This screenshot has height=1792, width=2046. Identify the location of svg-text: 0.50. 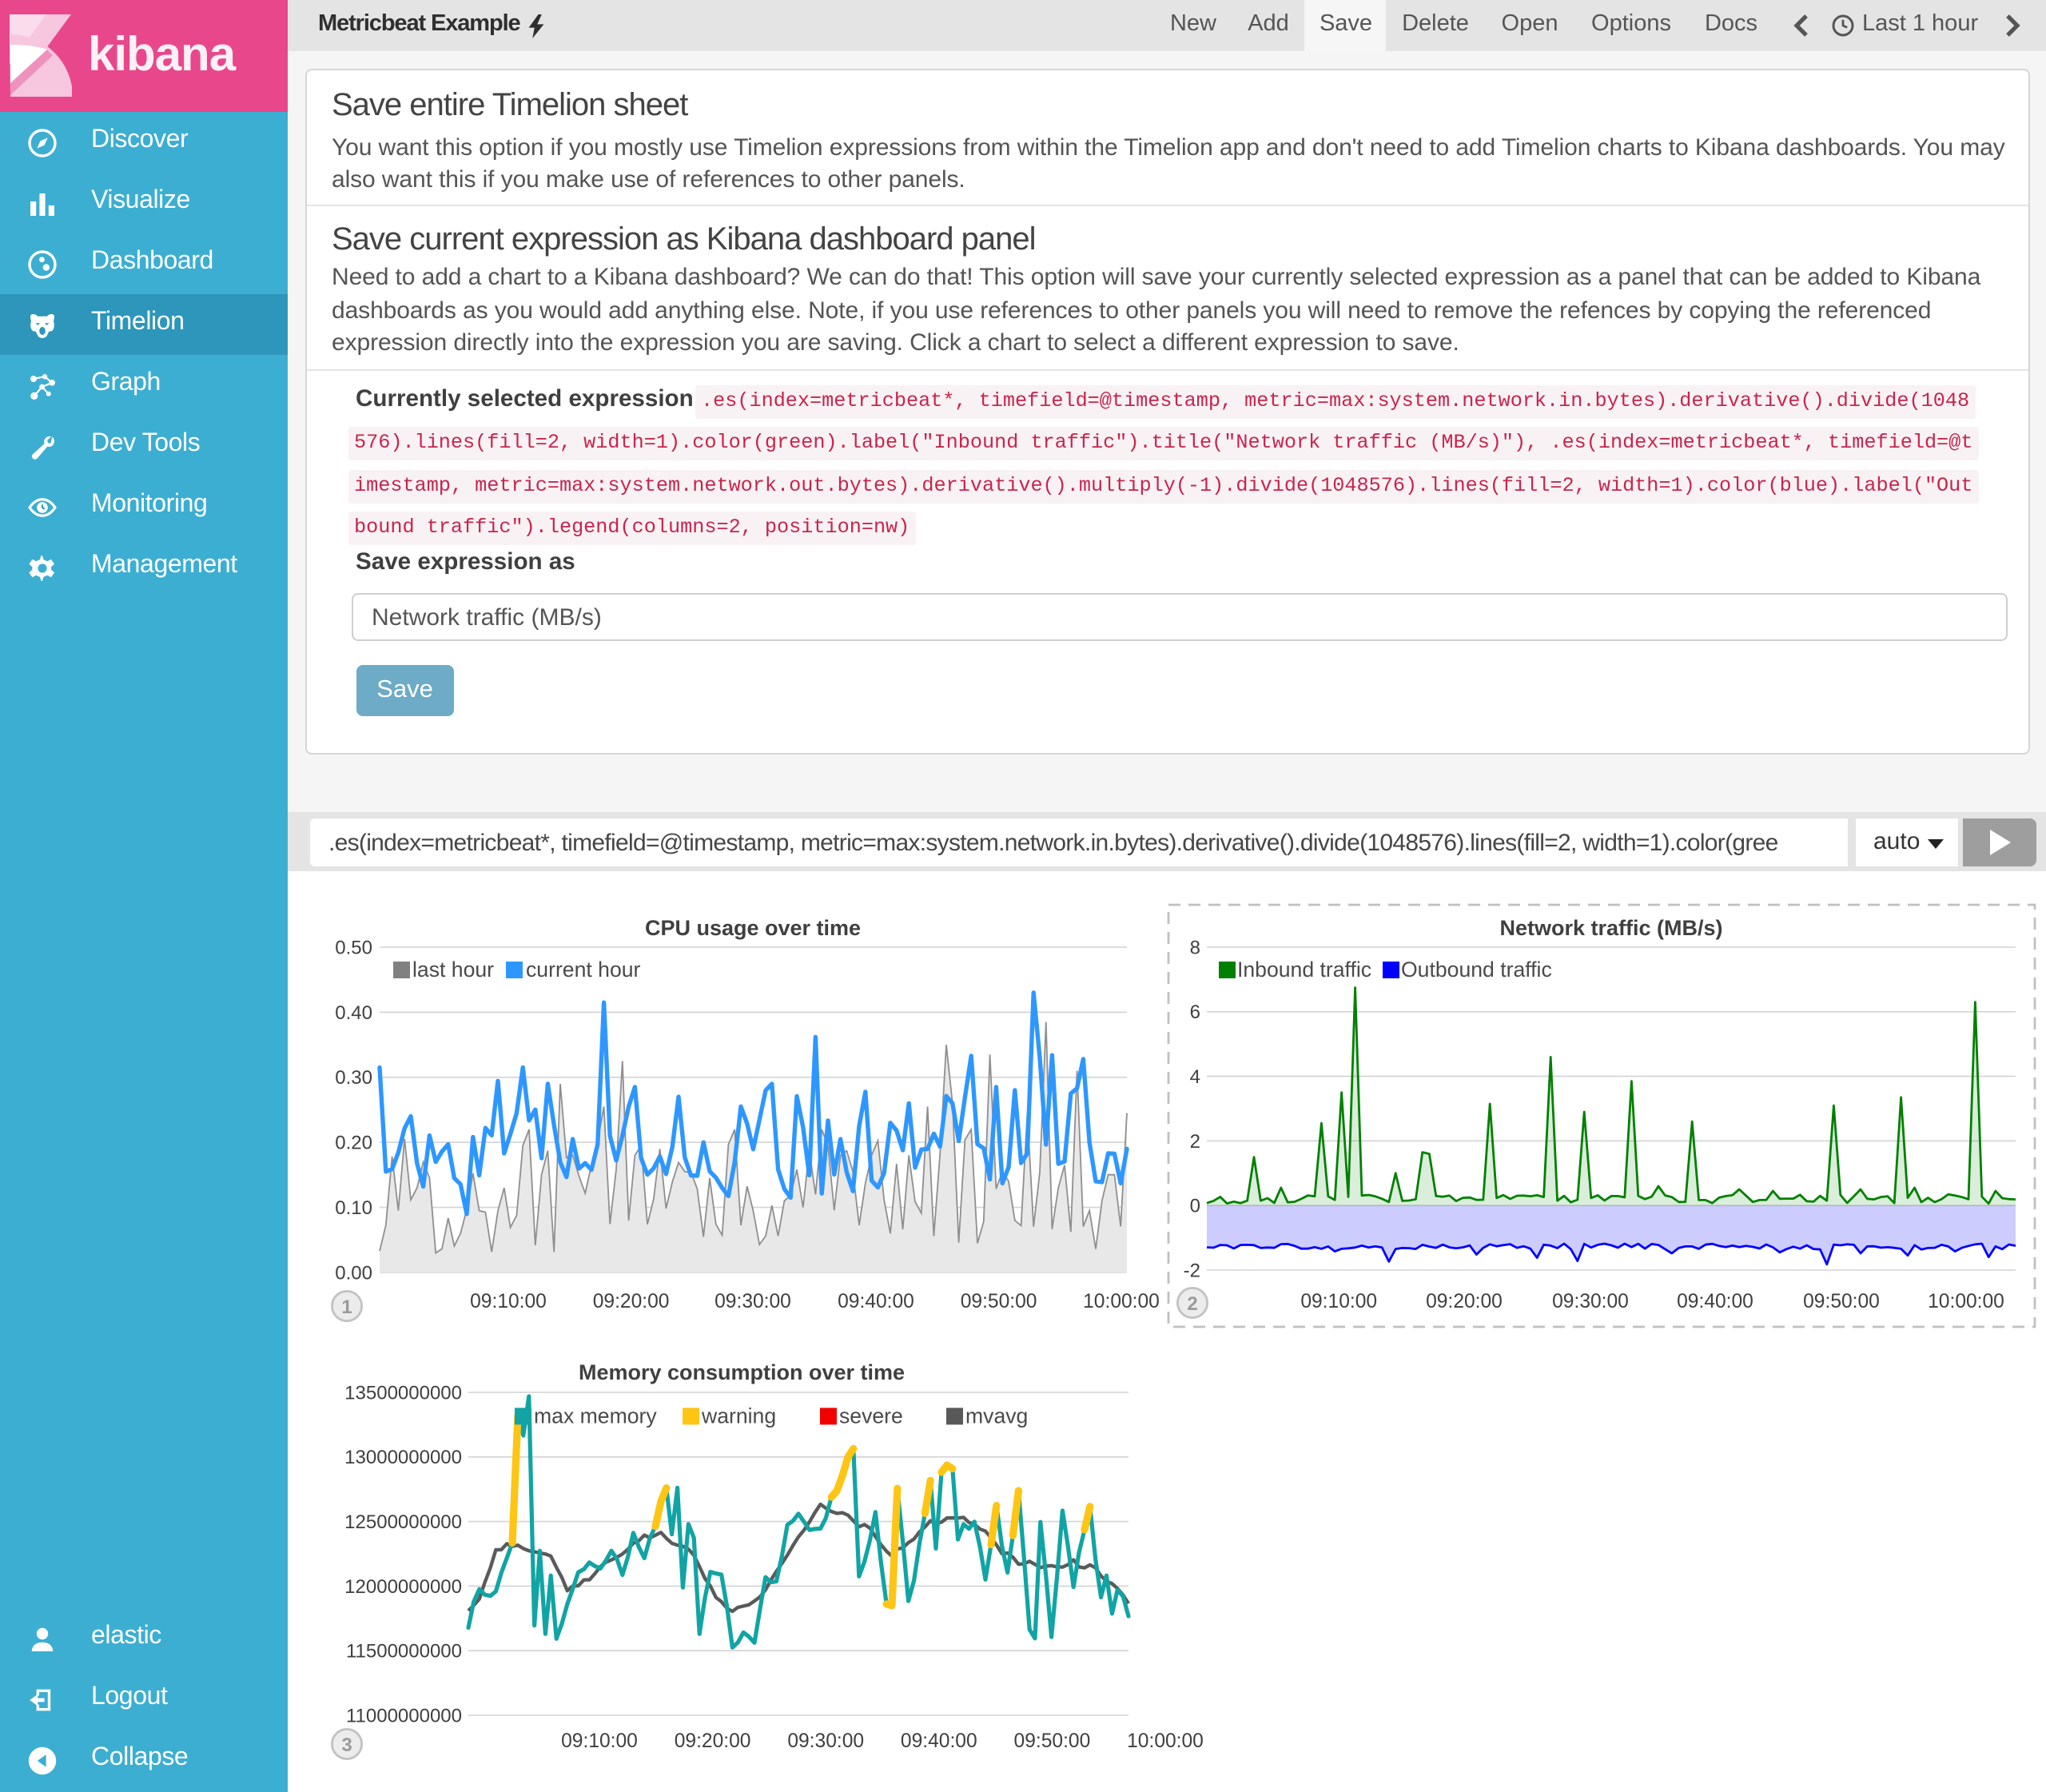
(353, 947).